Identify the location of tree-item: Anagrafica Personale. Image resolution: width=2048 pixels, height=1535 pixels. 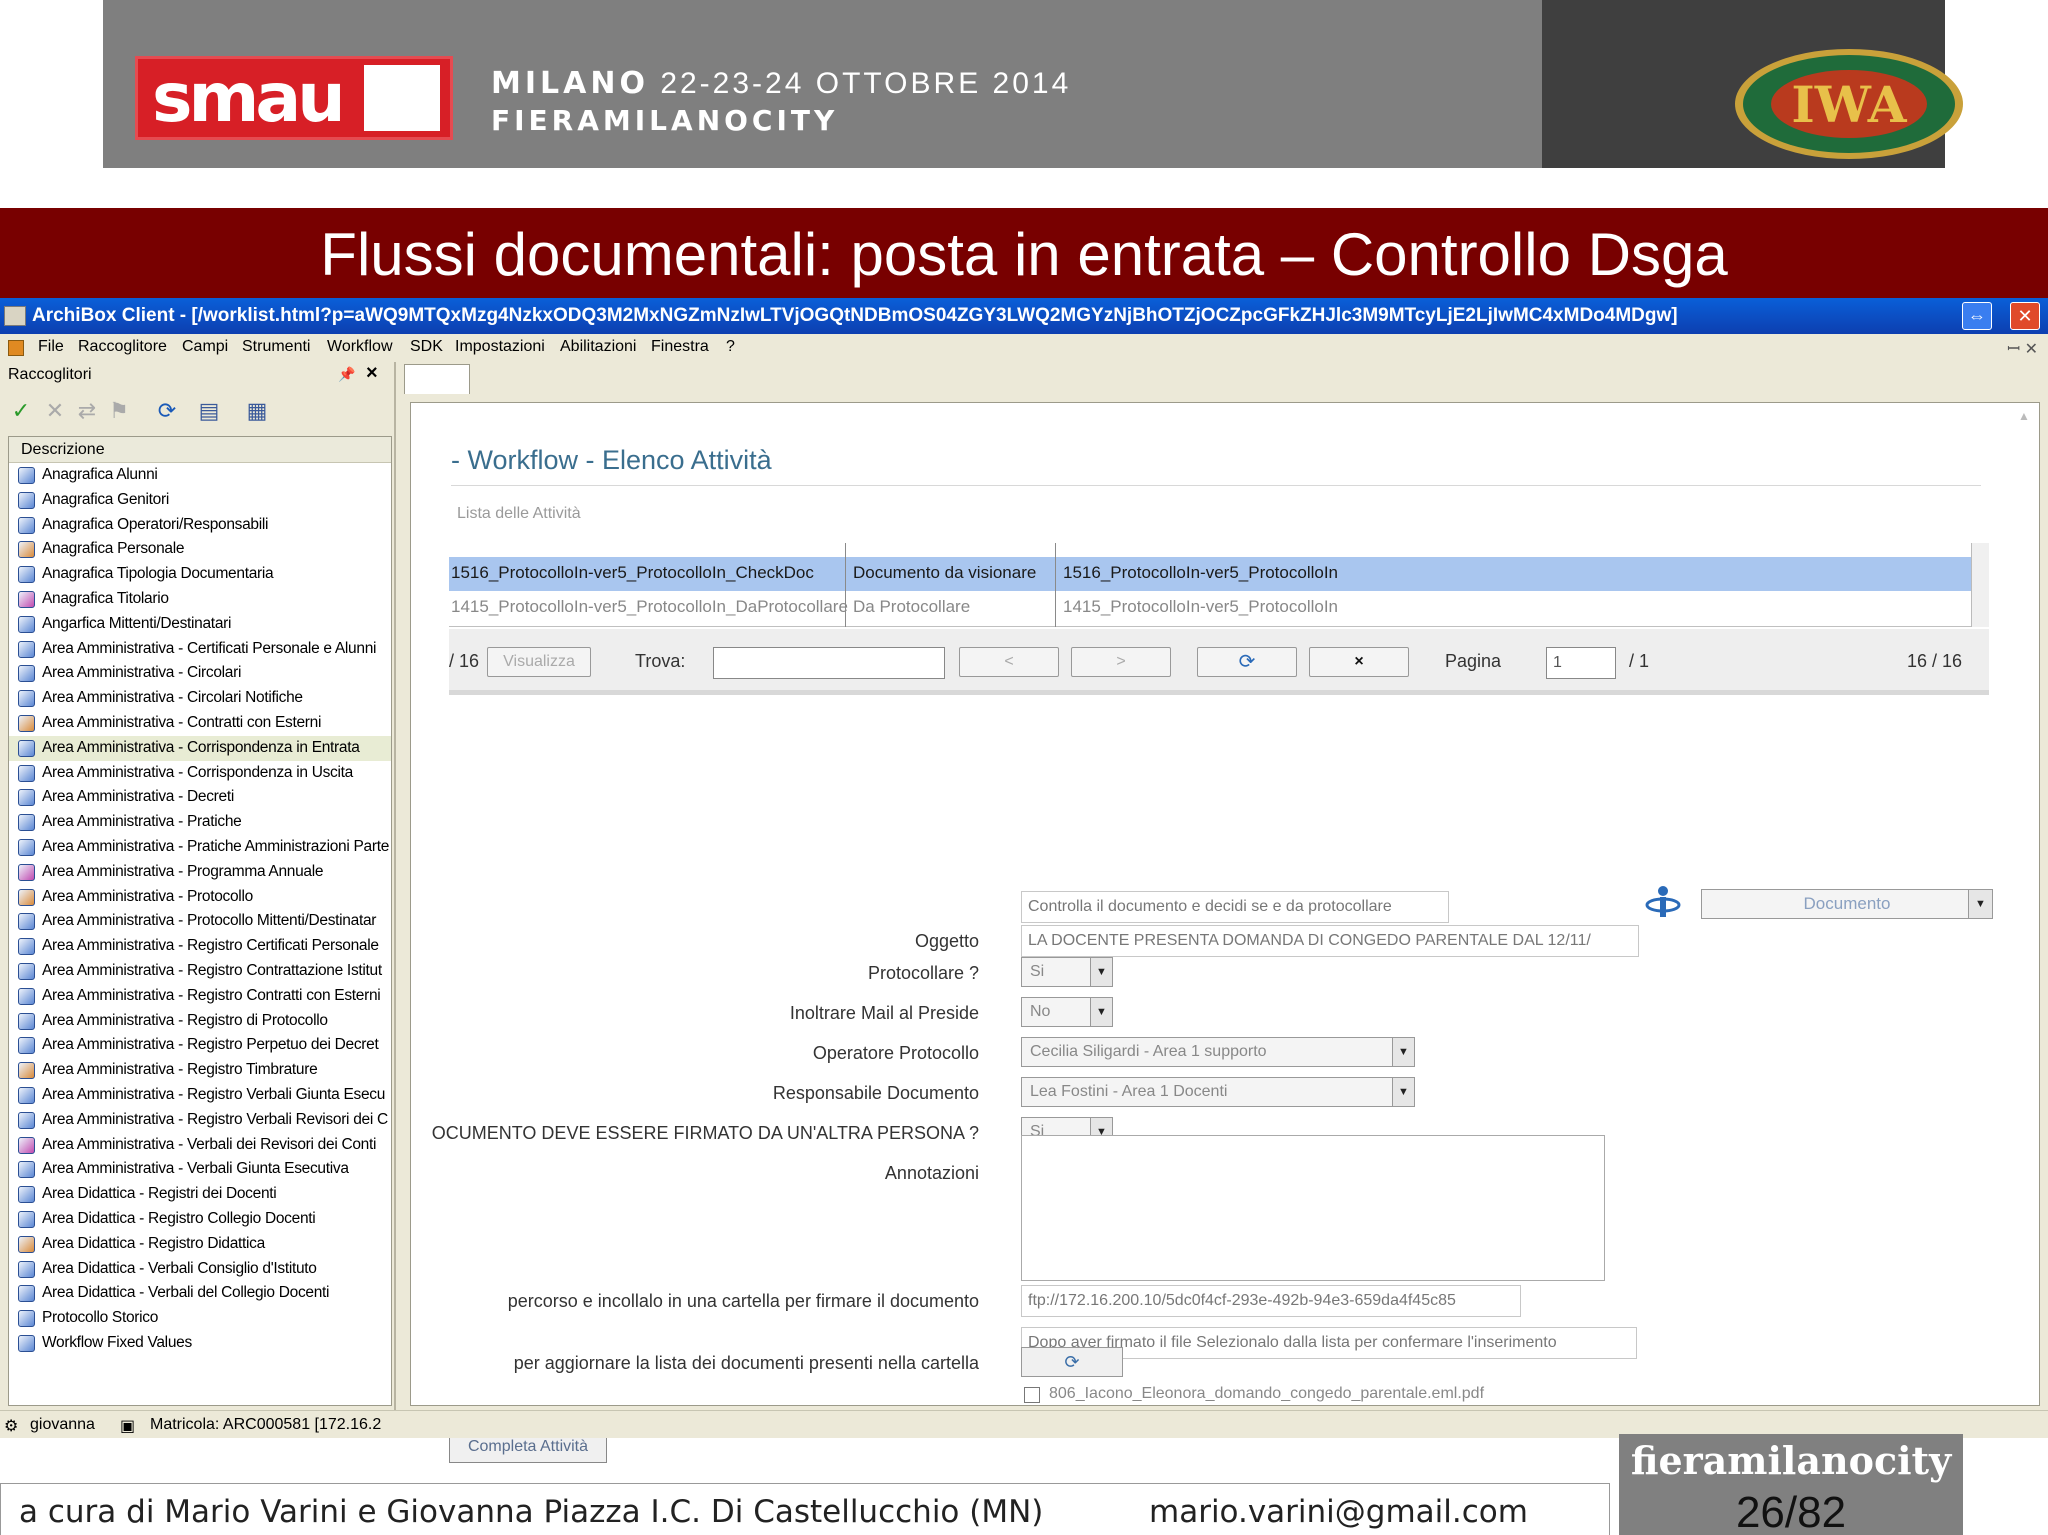
(200, 549).